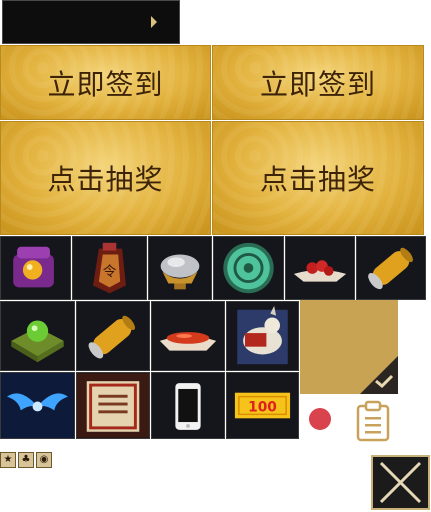 The width and height of the screenshot is (431, 512). Describe the element at coordinates (248, 268) in the screenshot. I see `jade-disc-icon` at that location.